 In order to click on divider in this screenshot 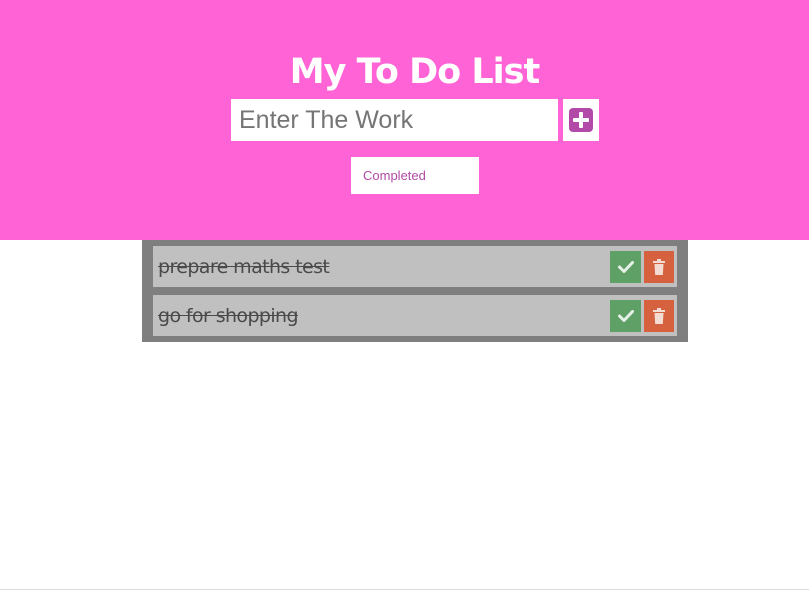, I will do `click(404, 589)`.